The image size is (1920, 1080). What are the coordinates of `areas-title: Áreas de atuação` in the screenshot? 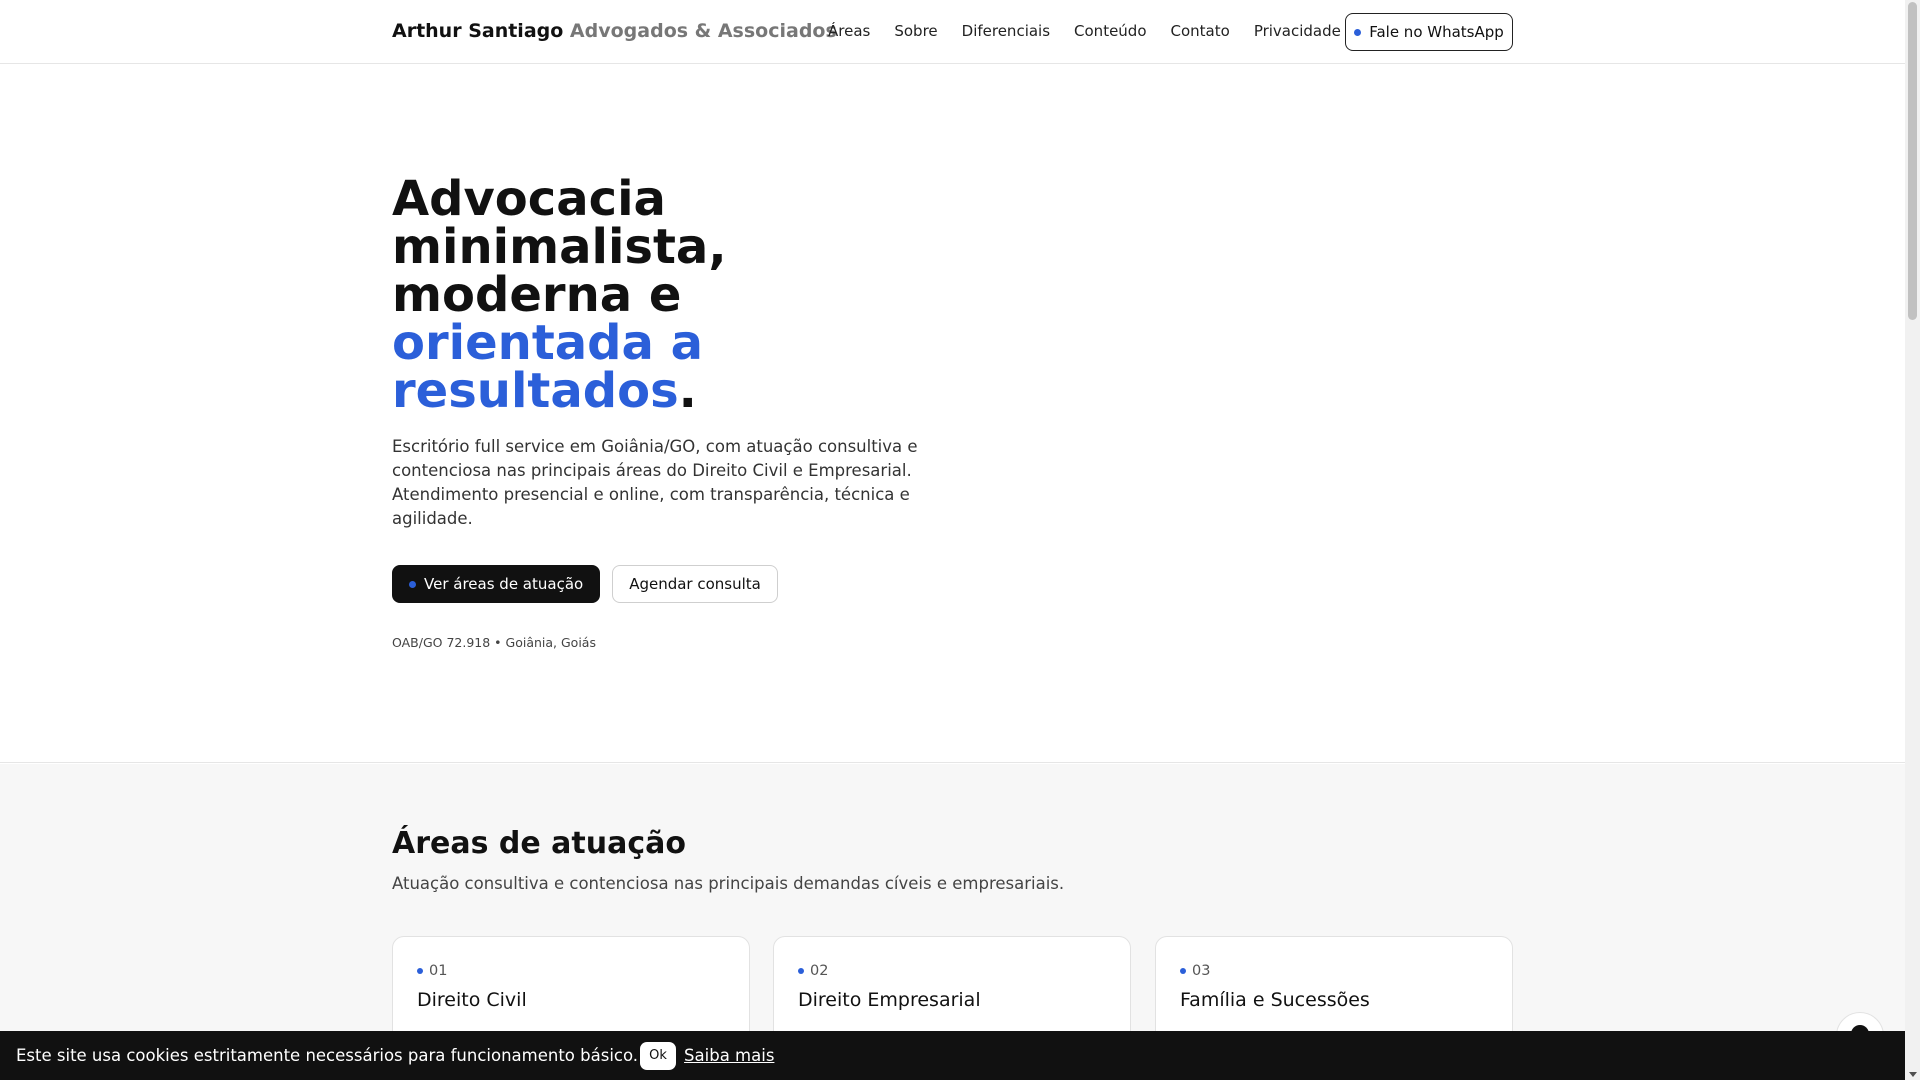 It's located at (539, 843).